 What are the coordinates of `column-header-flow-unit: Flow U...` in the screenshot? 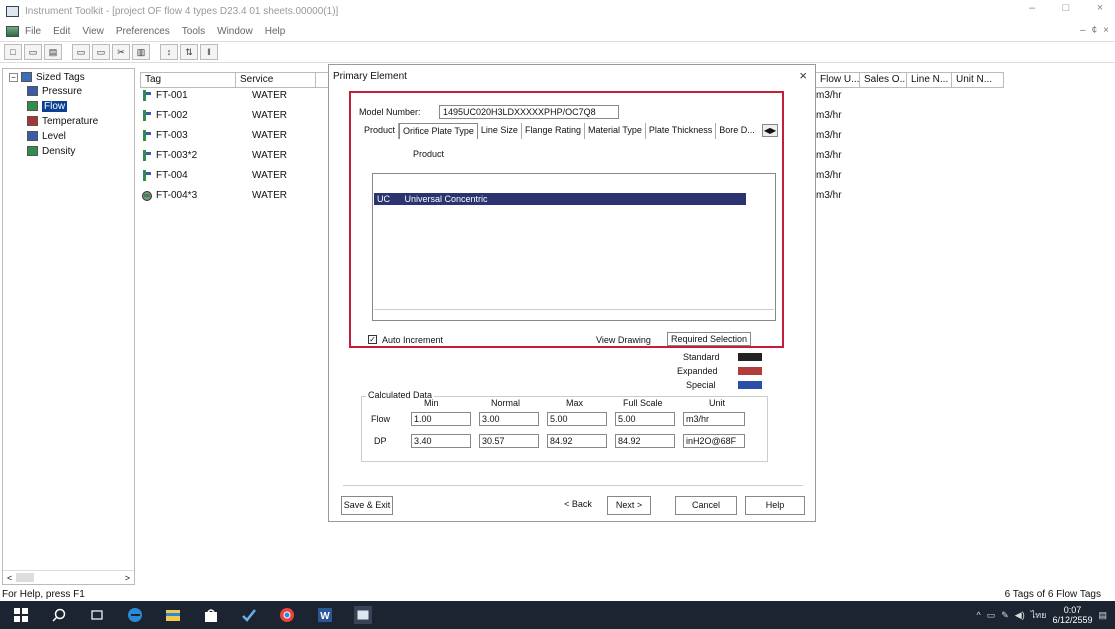 It's located at (838, 80).